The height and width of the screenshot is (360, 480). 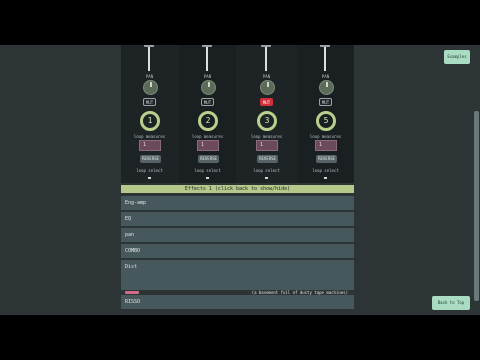 I want to click on pink-indicator, so click(x=132, y=292).